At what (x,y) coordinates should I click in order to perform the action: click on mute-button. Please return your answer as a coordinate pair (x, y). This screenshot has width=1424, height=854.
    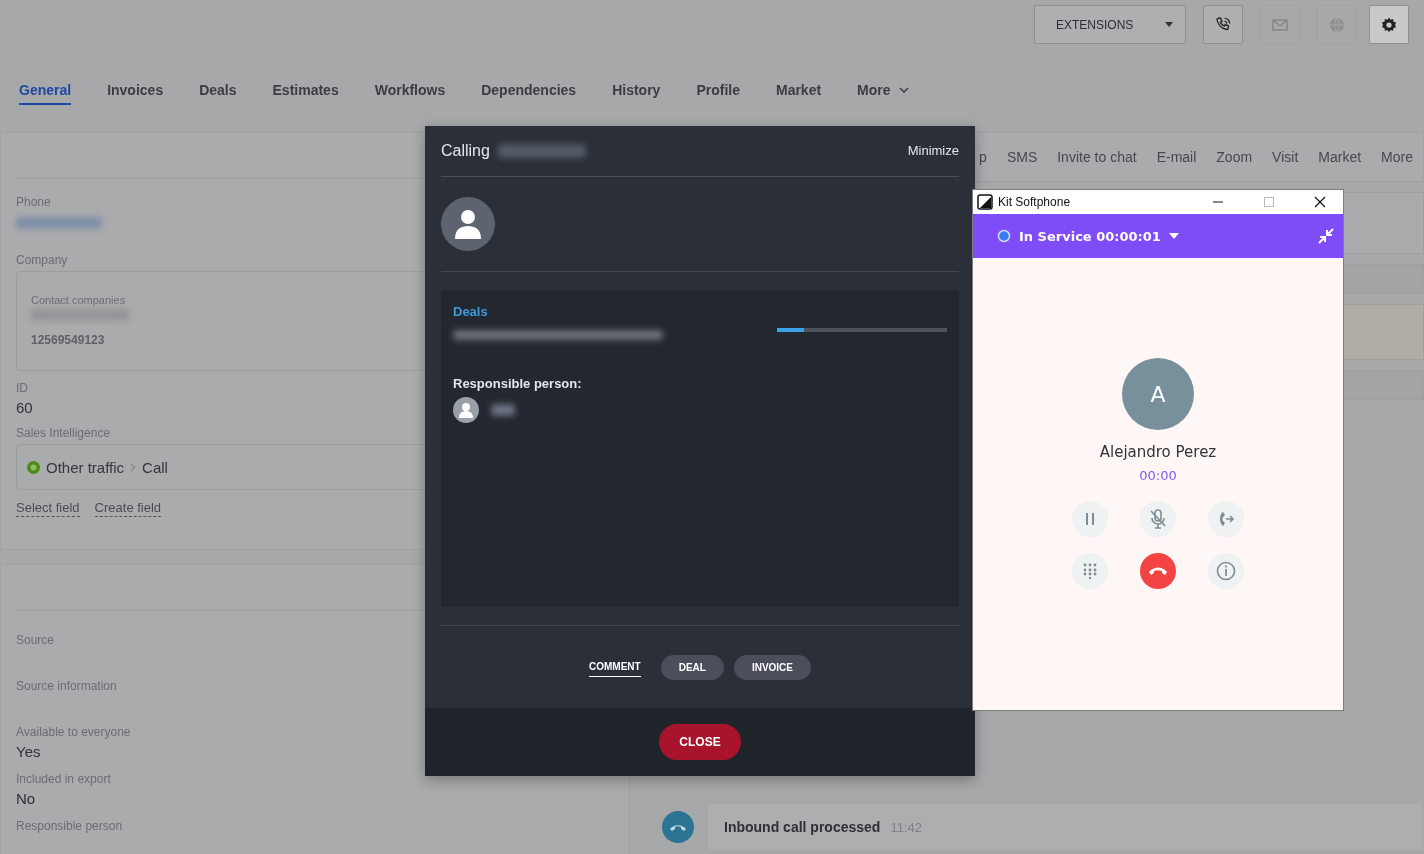
    Looking at the image, I should click on (1158, 519).